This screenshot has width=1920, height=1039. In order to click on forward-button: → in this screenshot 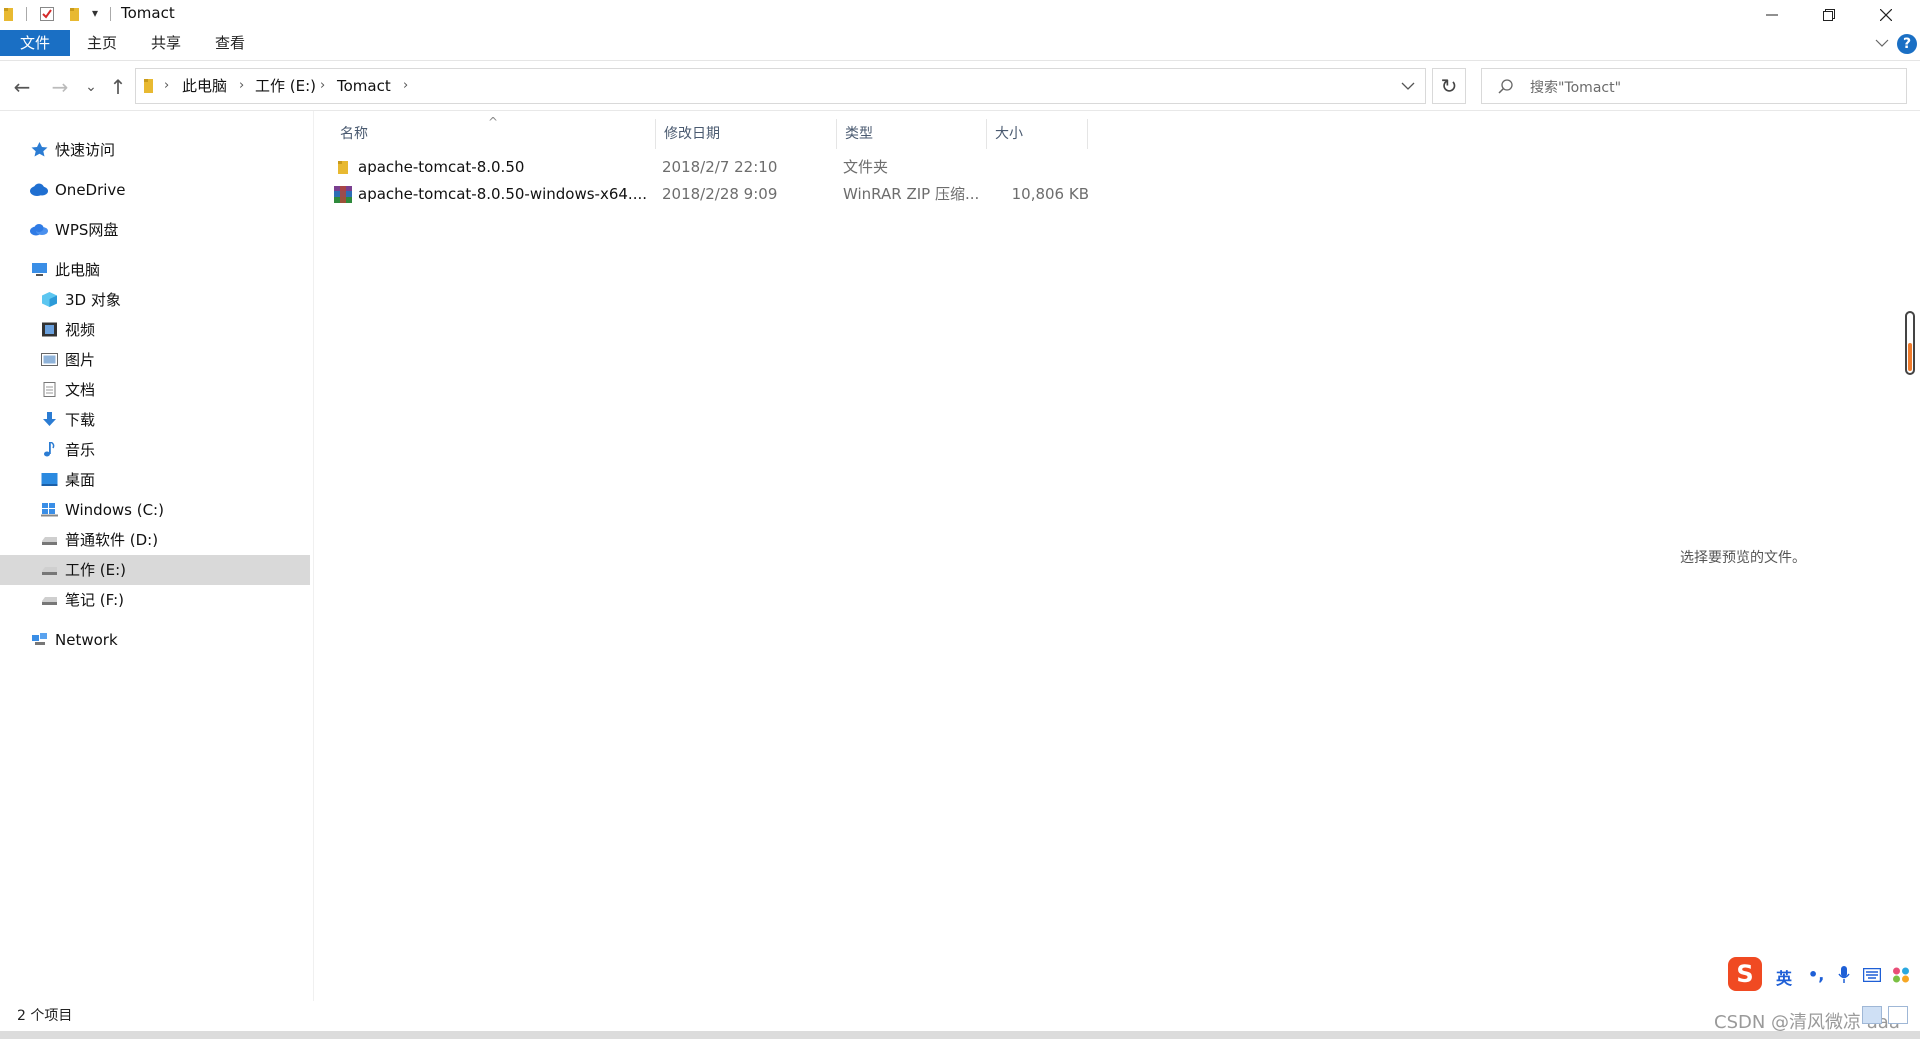, I will do `click(60, 87)`.